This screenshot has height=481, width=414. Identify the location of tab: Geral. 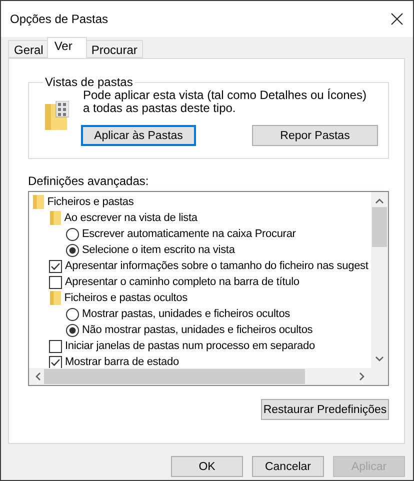
(29, 49).